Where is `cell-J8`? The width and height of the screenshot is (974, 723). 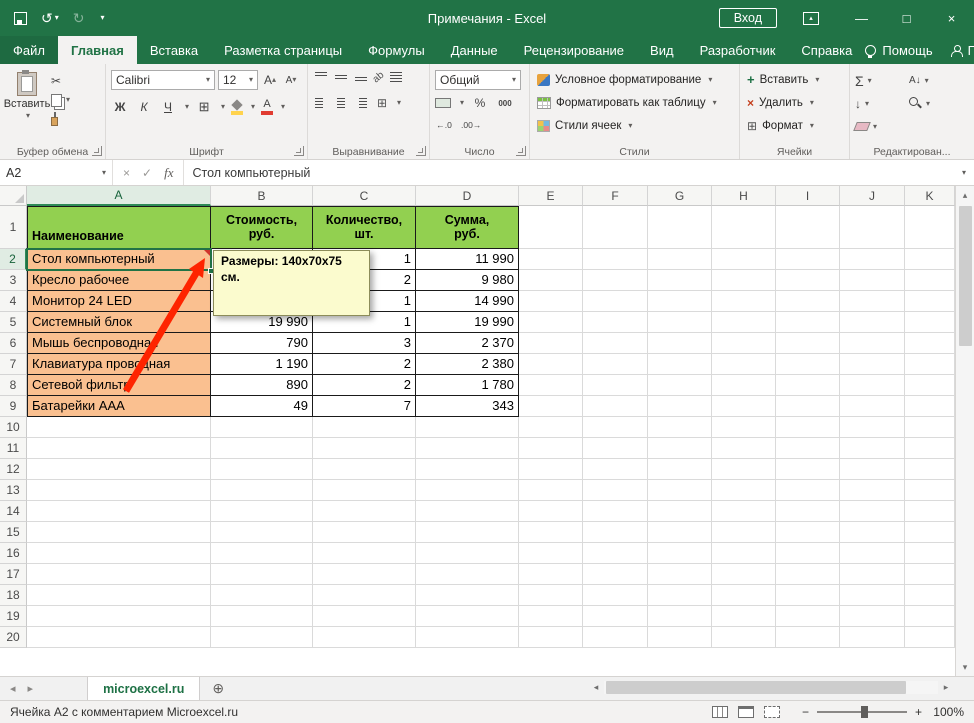
cell-J8 is located at coordinates (872, 385).